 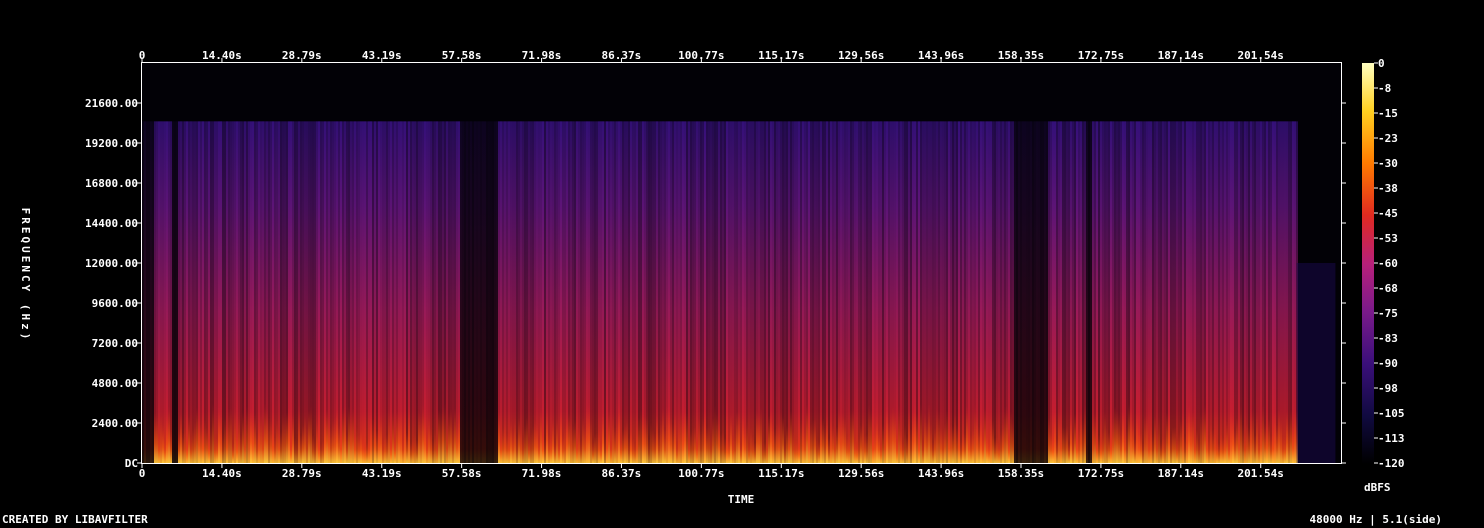 What do you see at coordinates (1388, 338) in the screenshot?
I see `colorbar-tick-label: -83` at bounding box center [1388, 338].